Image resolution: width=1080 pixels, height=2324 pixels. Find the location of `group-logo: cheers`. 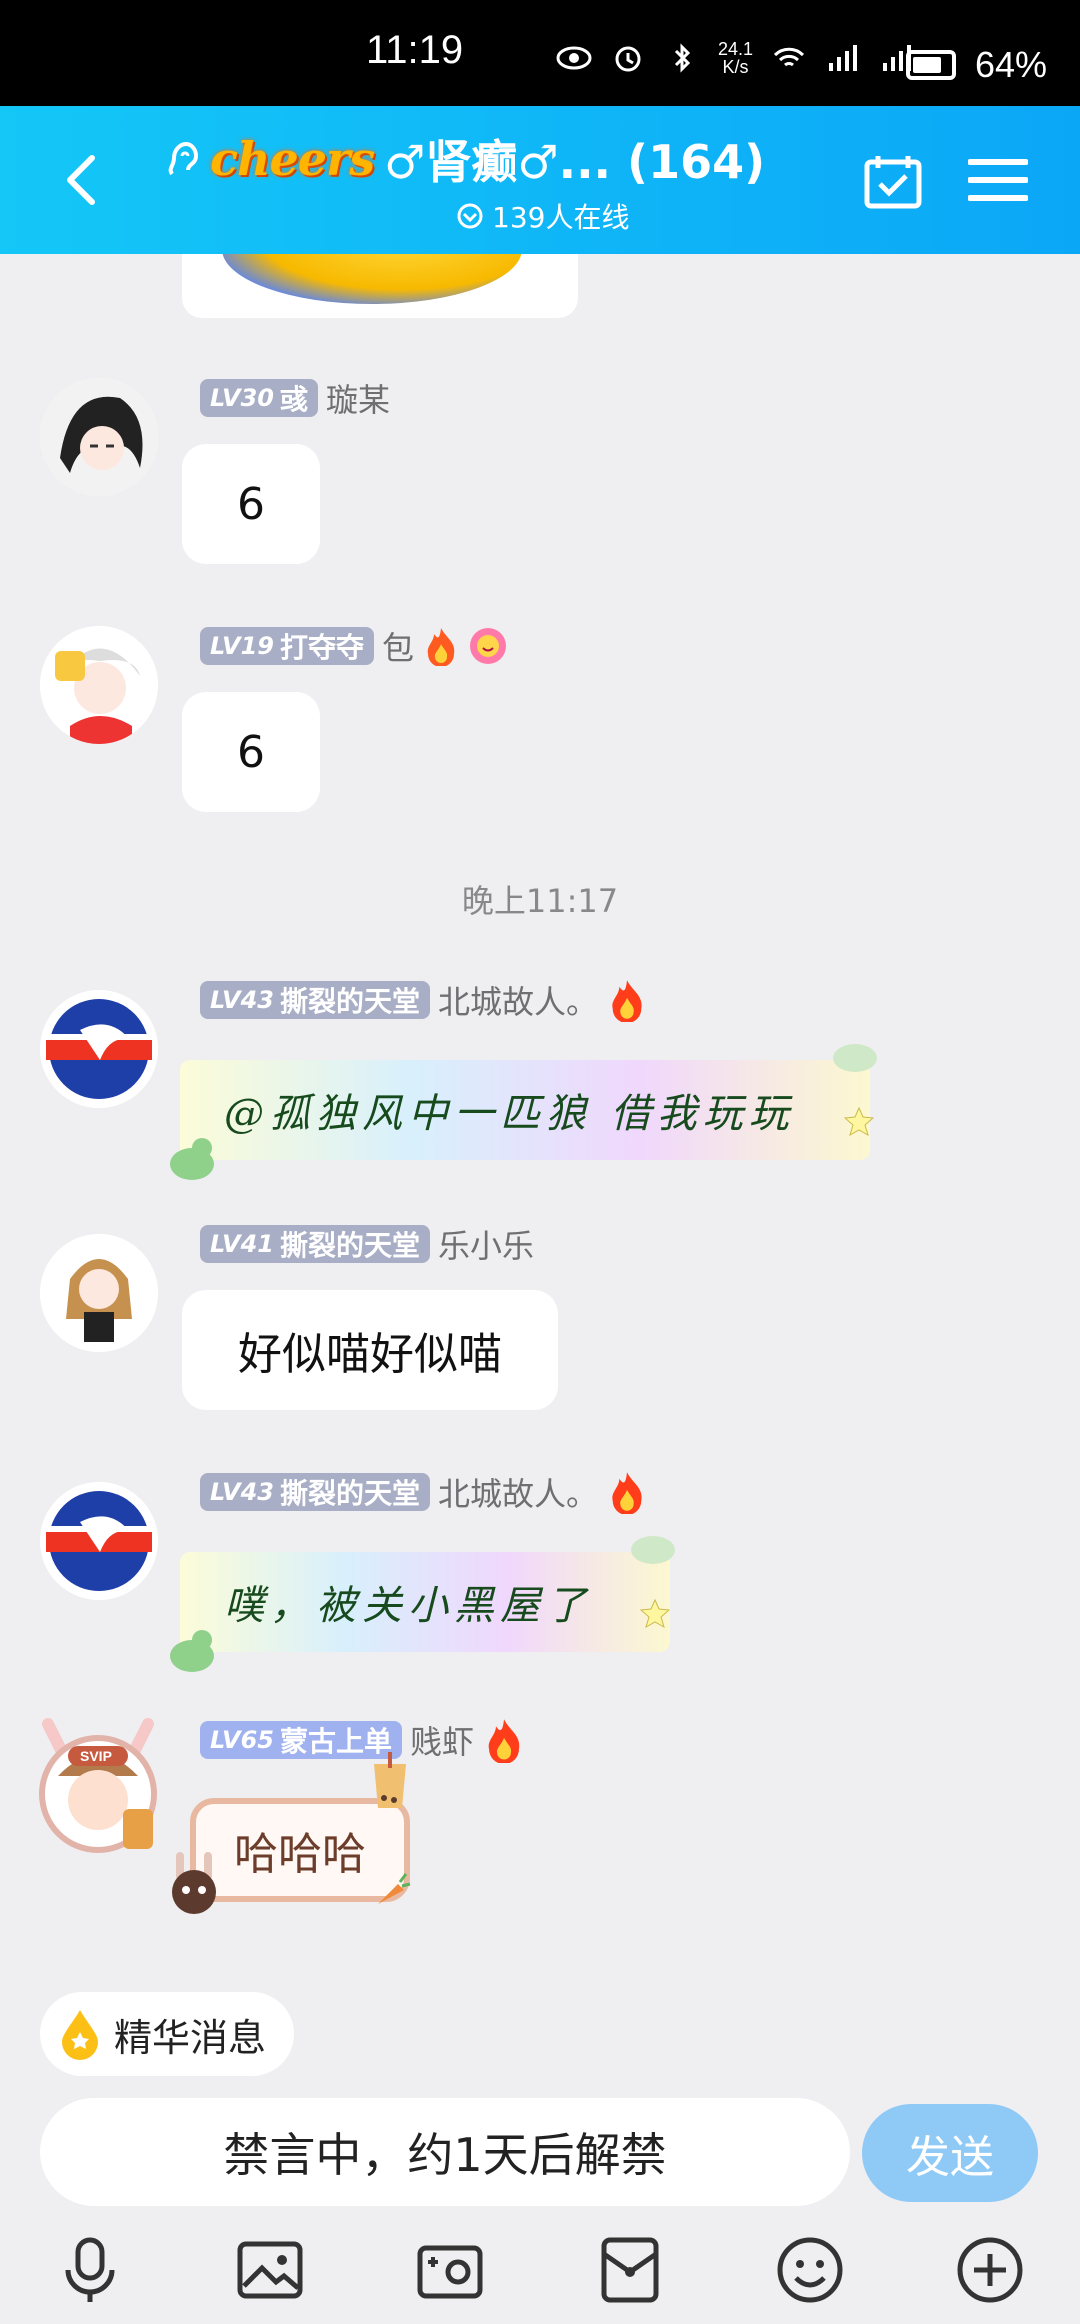

group-logo: cheers is located at coordinates (292, 159).